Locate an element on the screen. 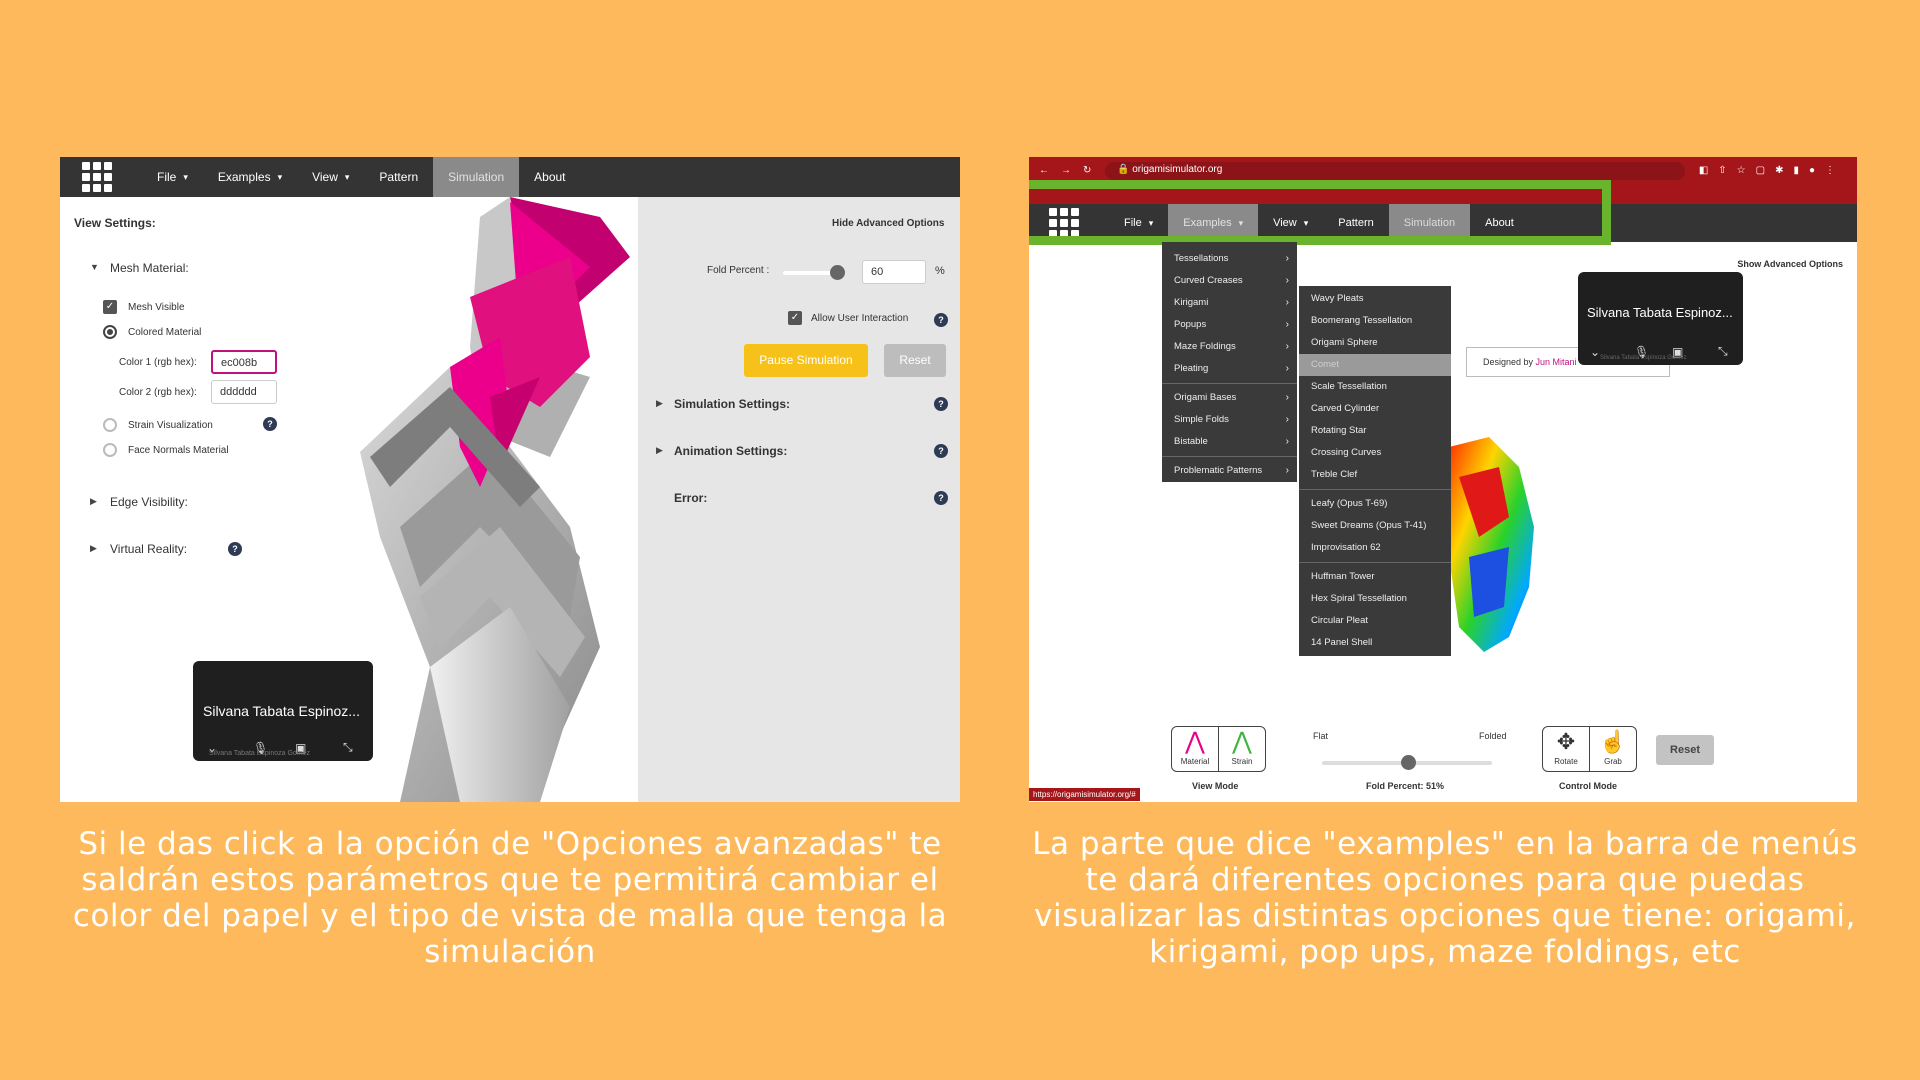  face-normals-radio is located at coordinates (110, 450).